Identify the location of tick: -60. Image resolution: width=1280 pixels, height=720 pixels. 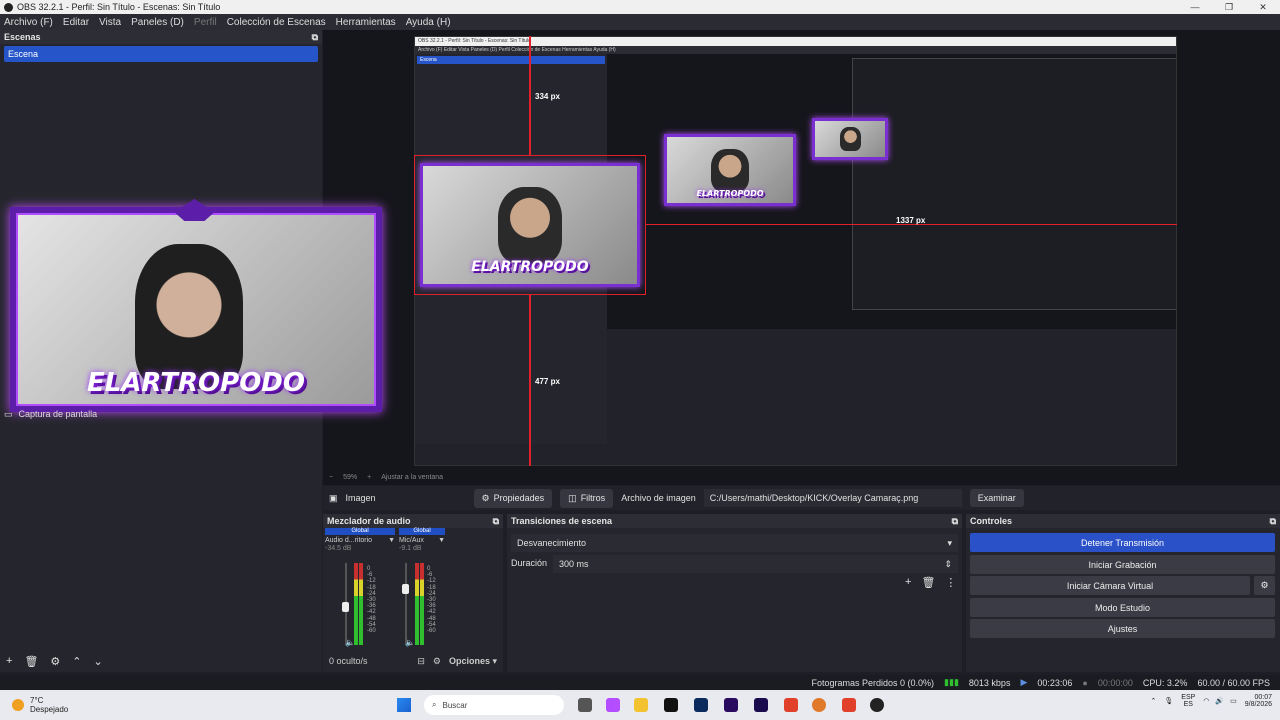
(431, 631).